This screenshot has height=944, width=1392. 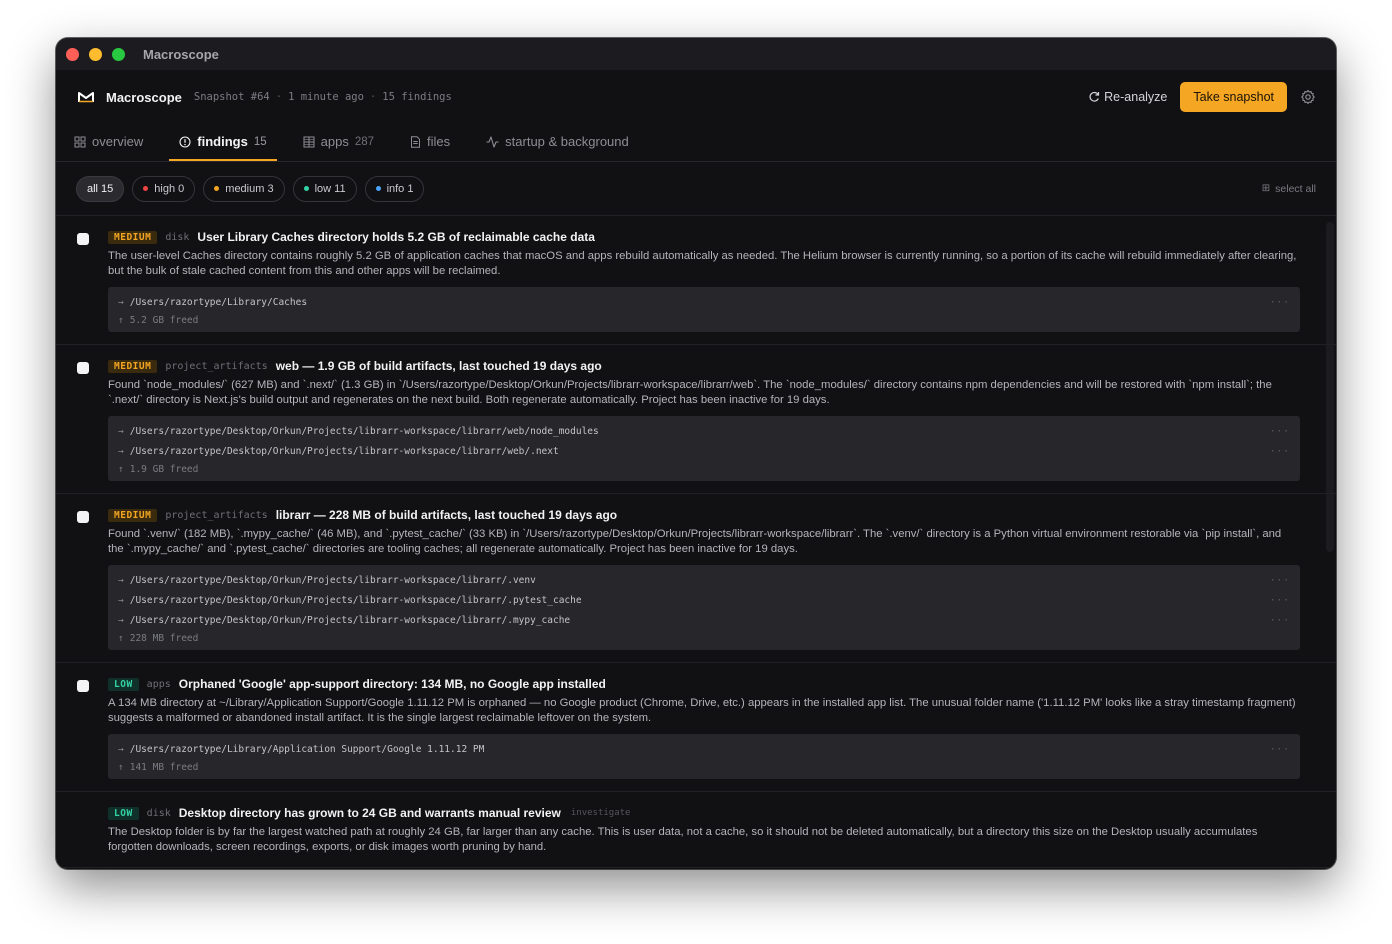 I want to click on findings-count: 15 findings, so click(x=417, y=97).